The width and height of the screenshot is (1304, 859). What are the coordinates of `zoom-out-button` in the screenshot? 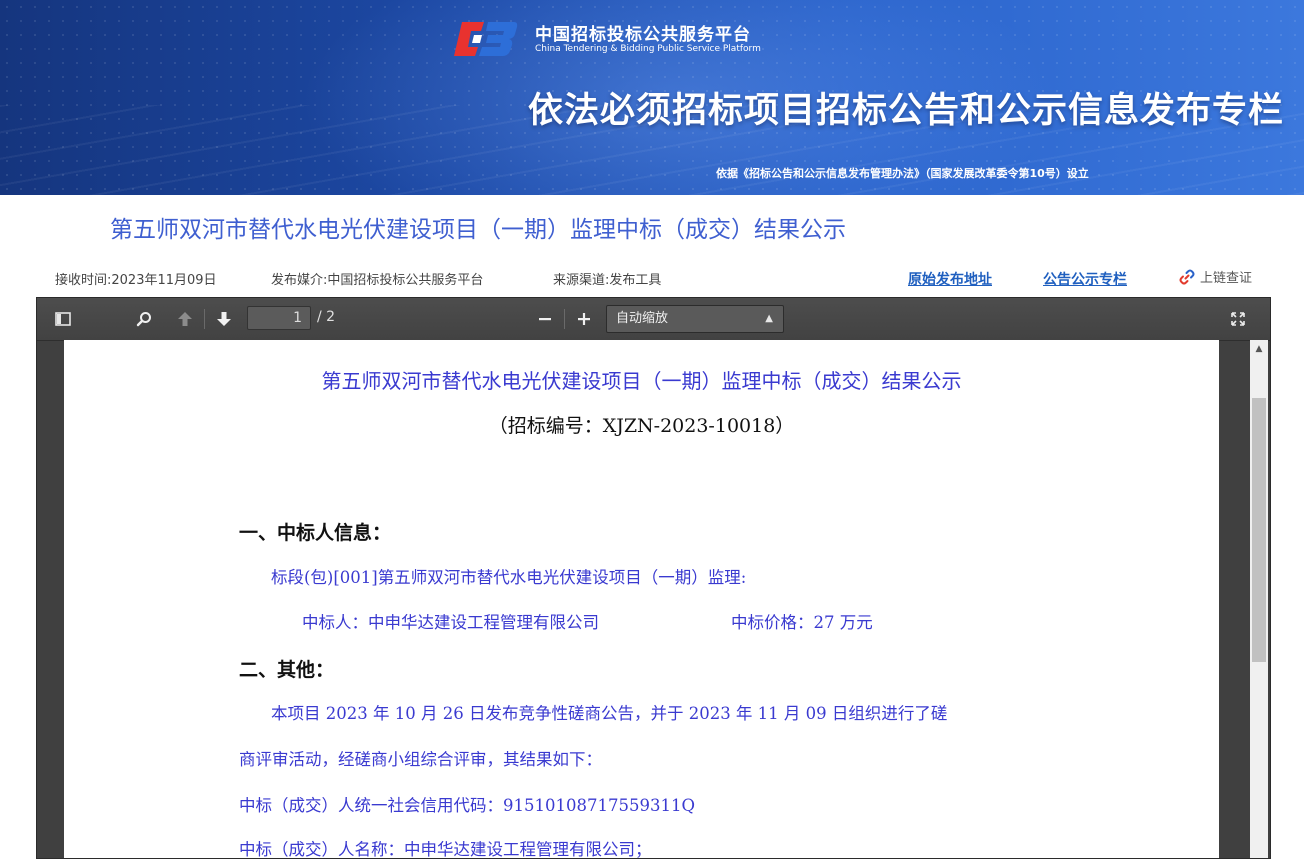 It's located at (545, 319).